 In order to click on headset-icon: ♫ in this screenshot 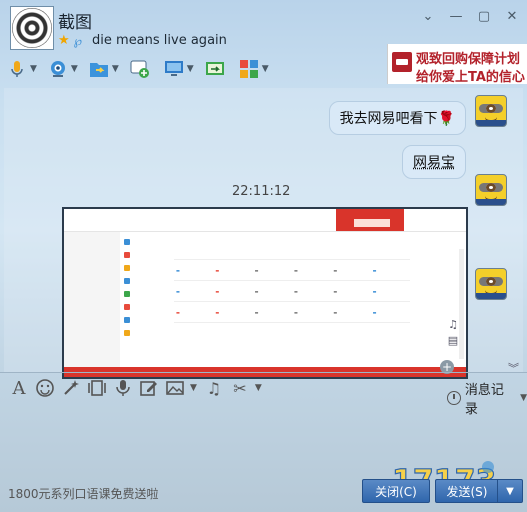, I will do `click(453, 325)`.